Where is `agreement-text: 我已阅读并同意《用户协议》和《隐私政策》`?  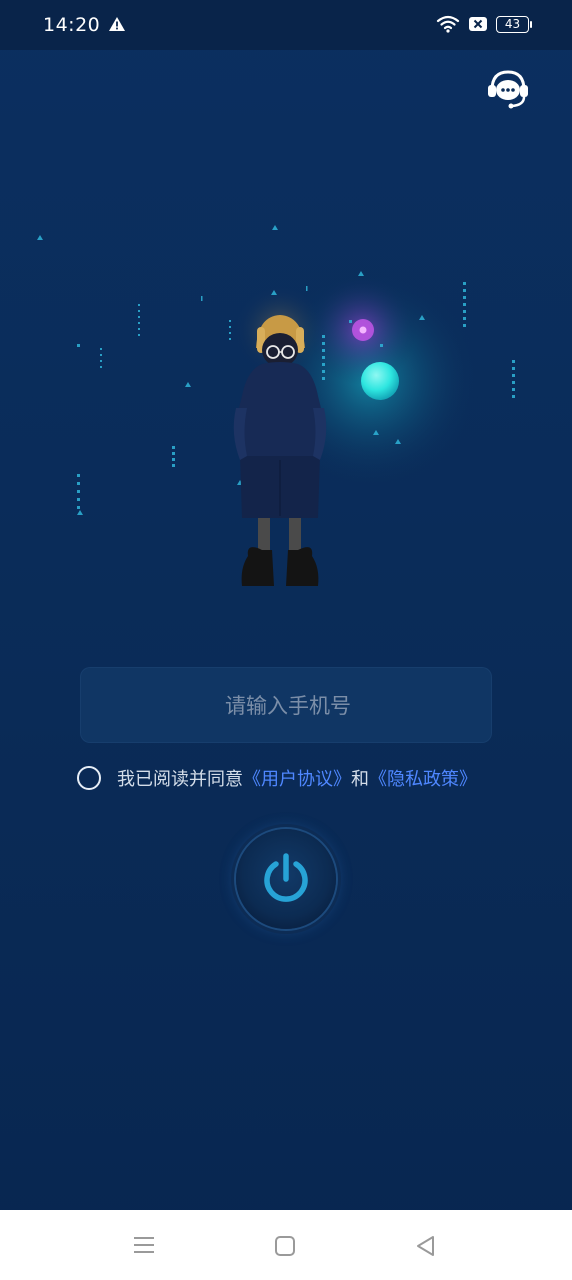 agreement-text: 我已阅读并同意《用户协议》和《隐私政策》 is located at coordinates (297, 778).